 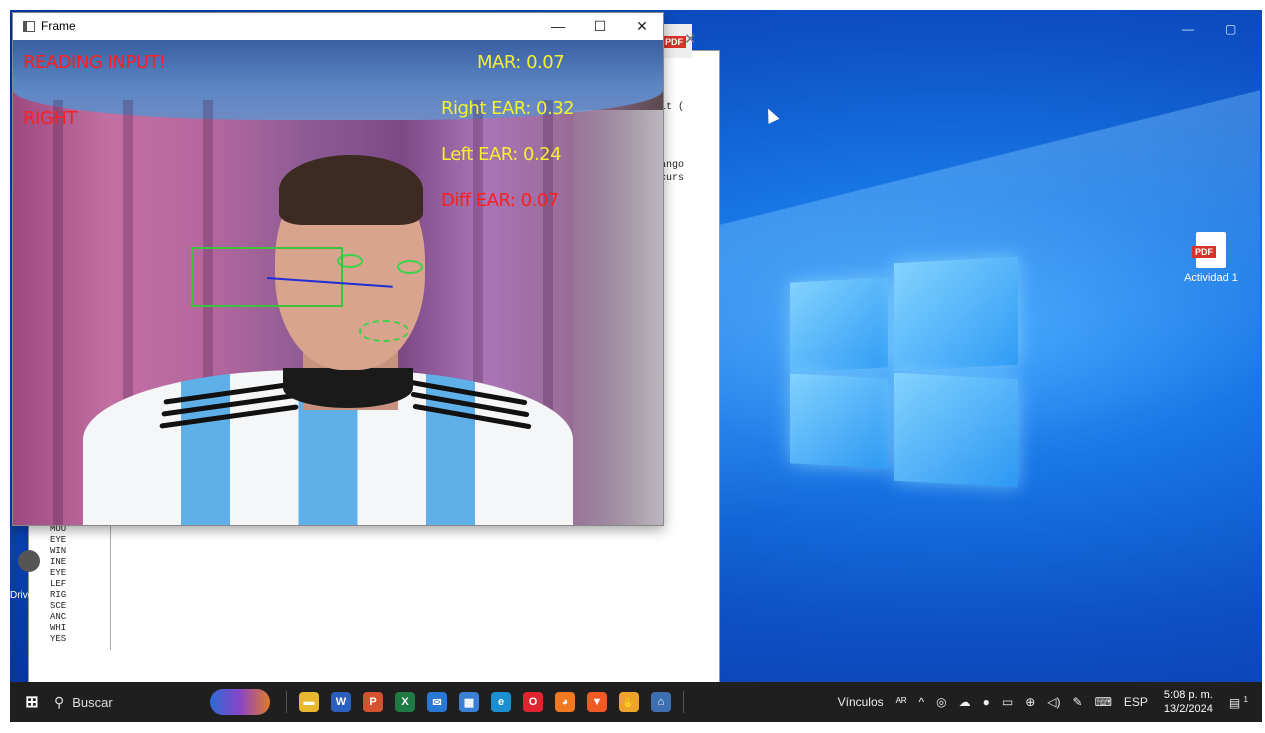 I want to click on direction-text: RIGHT, so click(x=50, y=118).